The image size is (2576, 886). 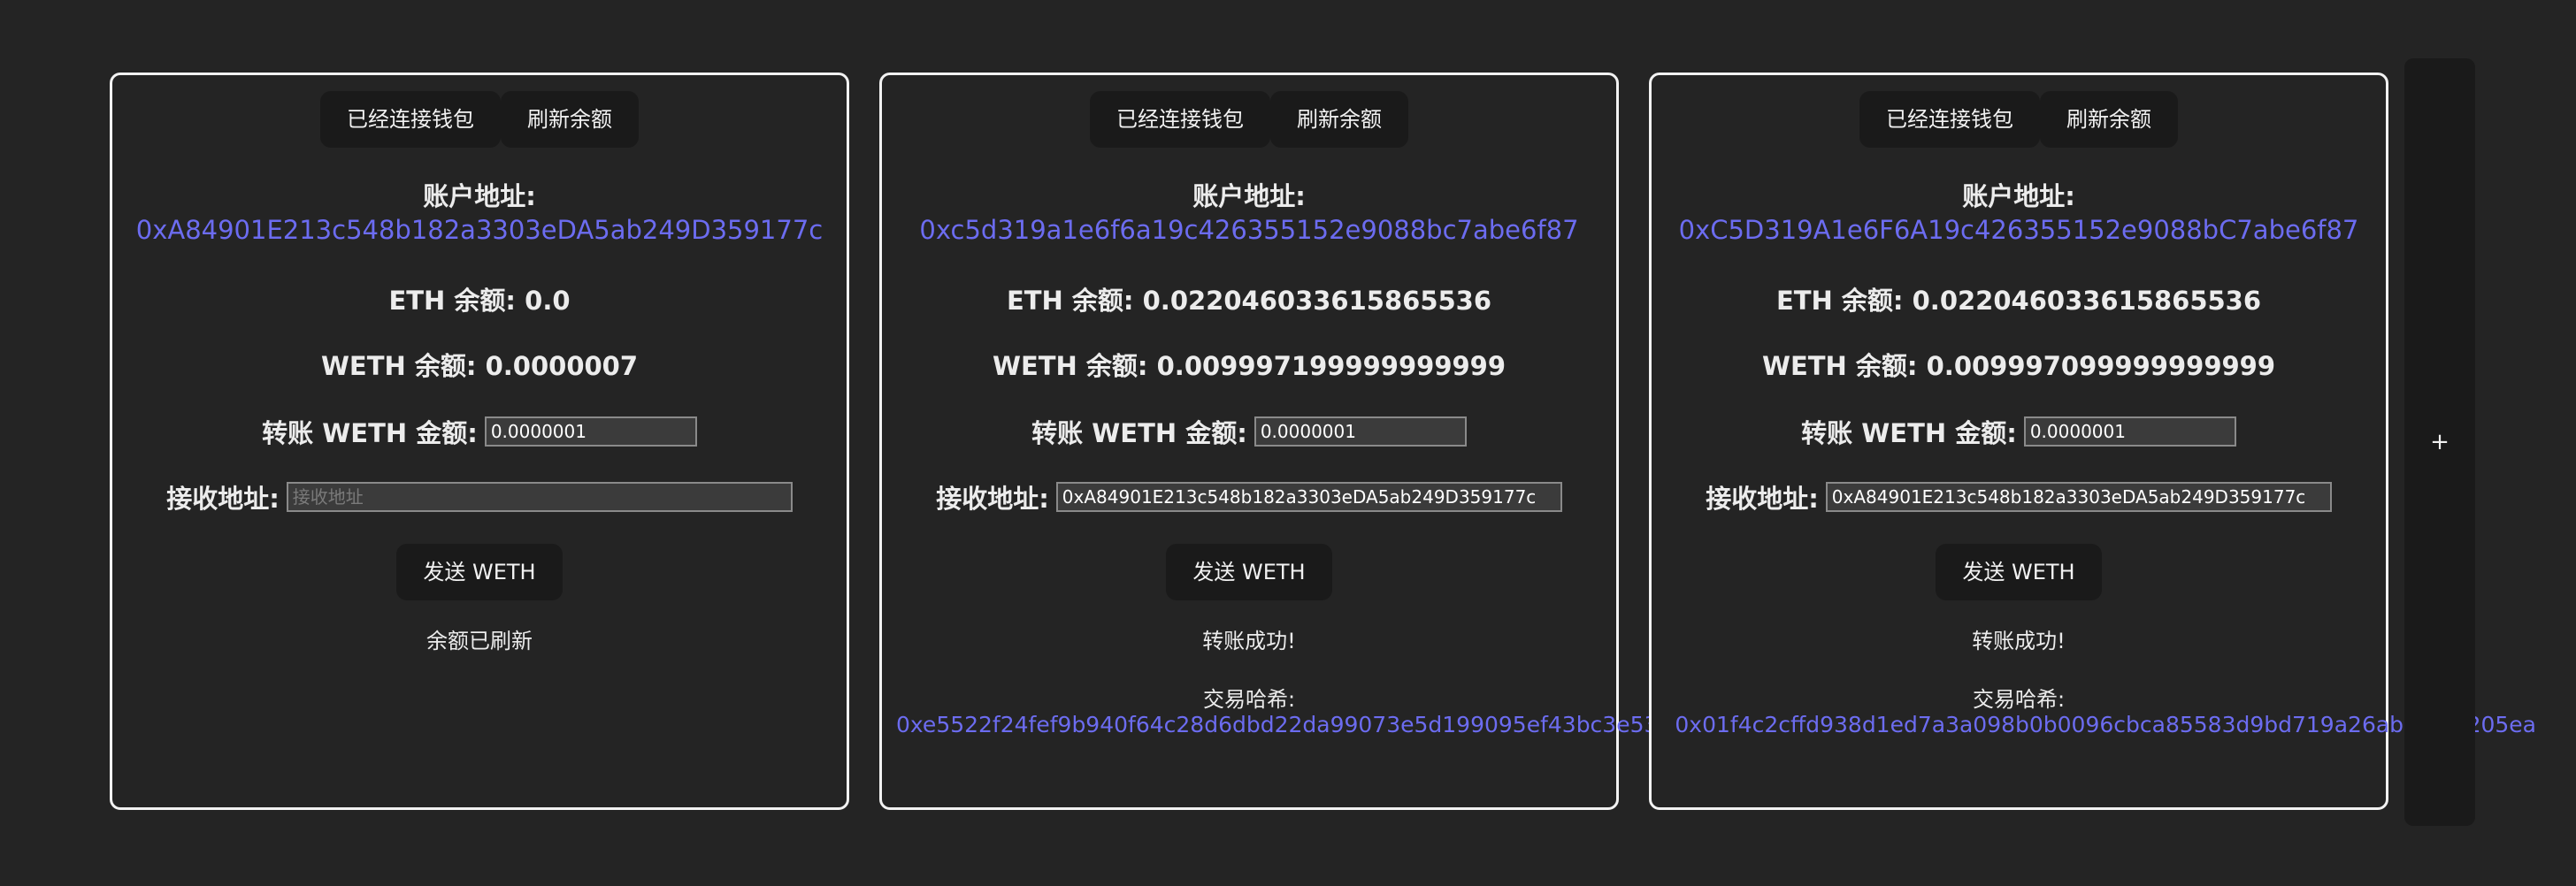 I want to click on weth-balance: WETH 余额: 0.009997199999999999, so click(x=1249, y=364).